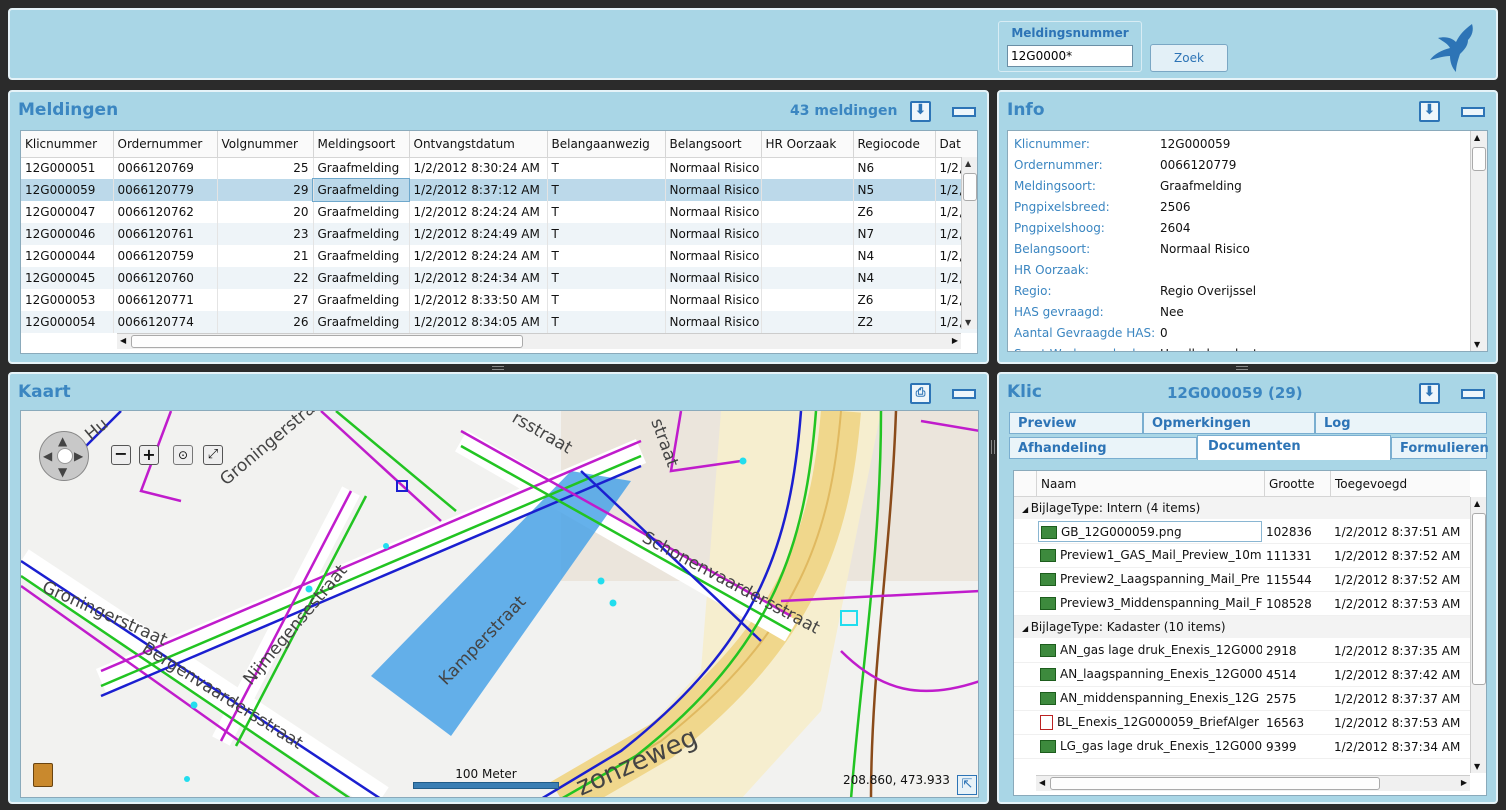 The image size is (1506, 810). I want to click on layers-icon, so click(43, 775).